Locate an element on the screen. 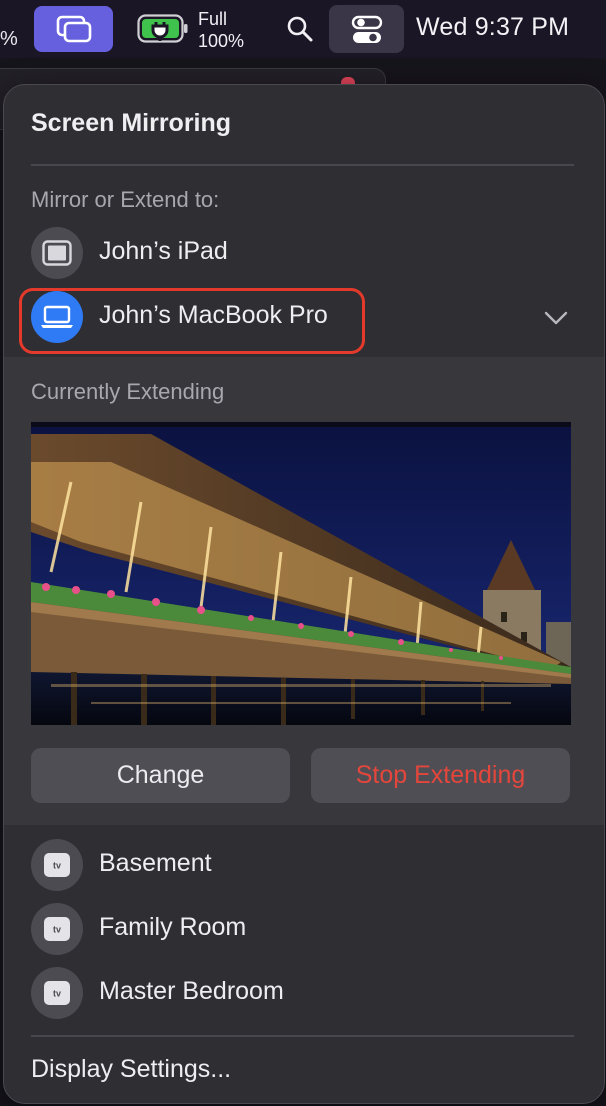  control-center-button is located at coordinates (366, 29).